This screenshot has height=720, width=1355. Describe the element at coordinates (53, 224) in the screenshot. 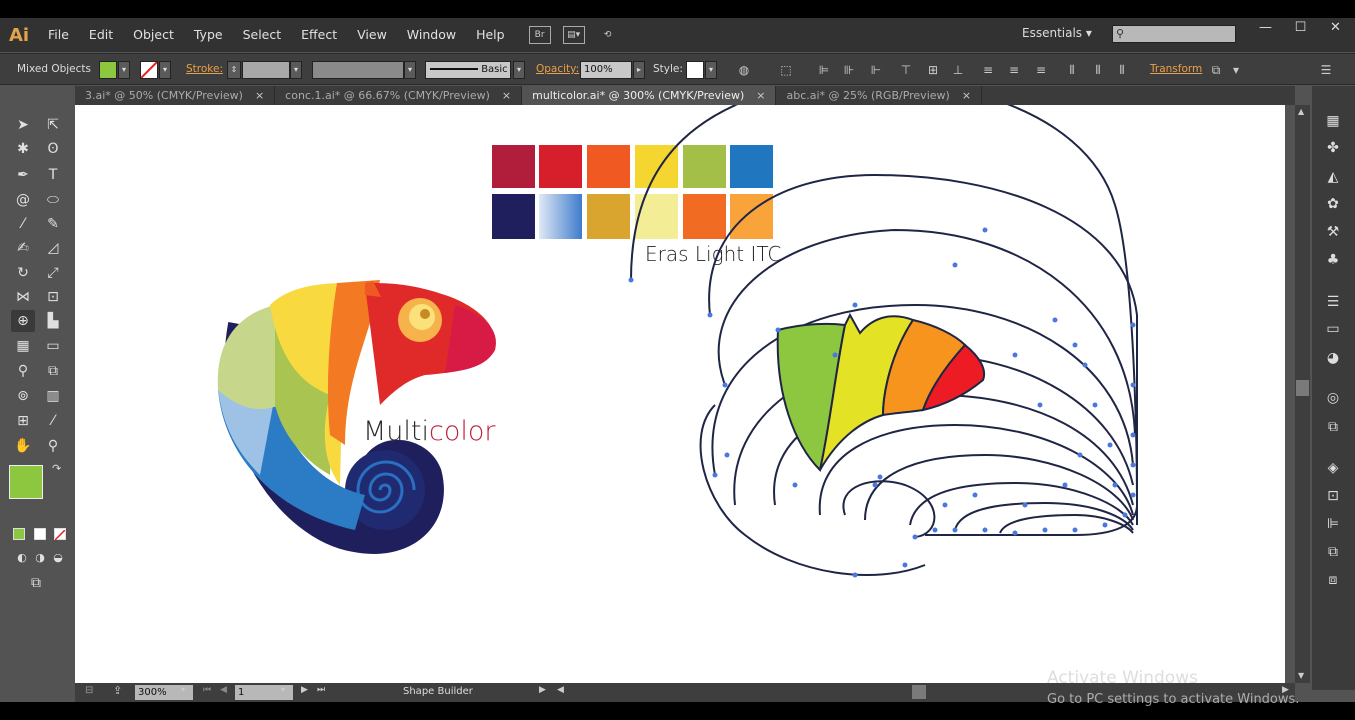

I see `pencil-tool-icon: ✎` at that location.